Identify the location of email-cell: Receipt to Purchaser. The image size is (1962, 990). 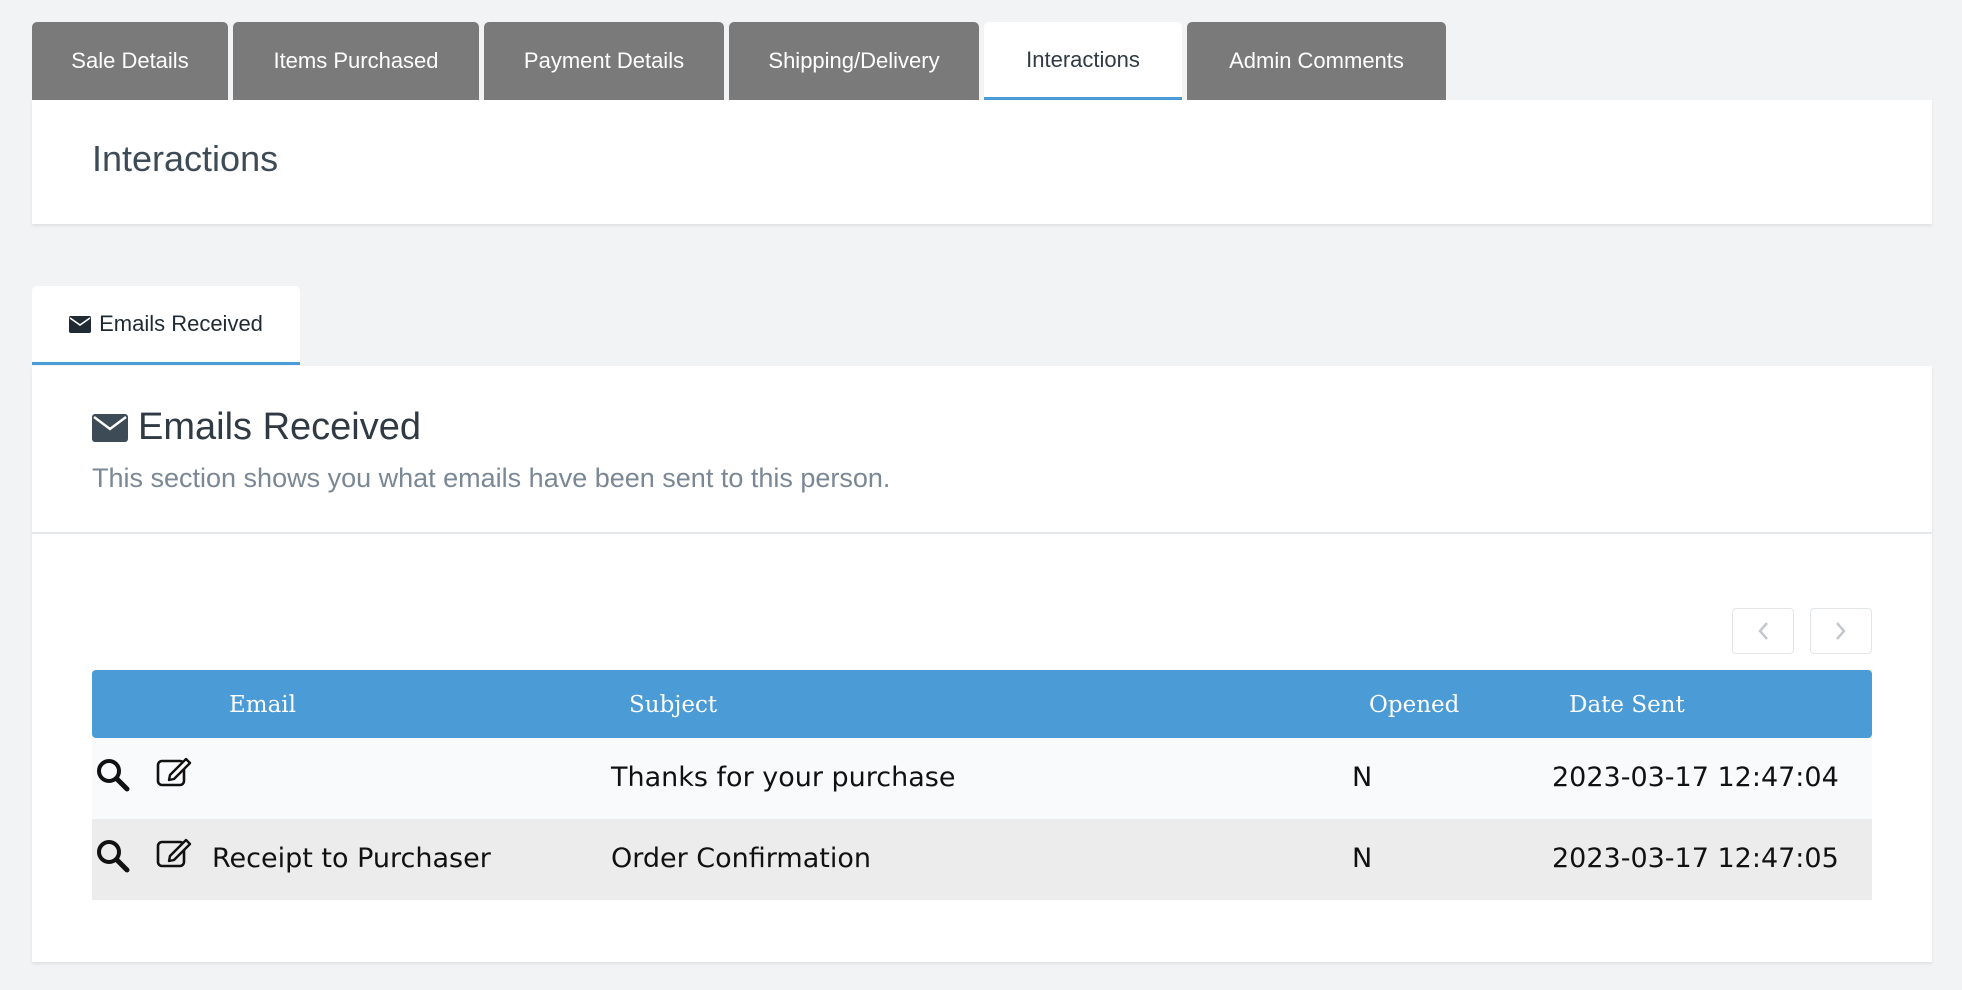
(351, 858).